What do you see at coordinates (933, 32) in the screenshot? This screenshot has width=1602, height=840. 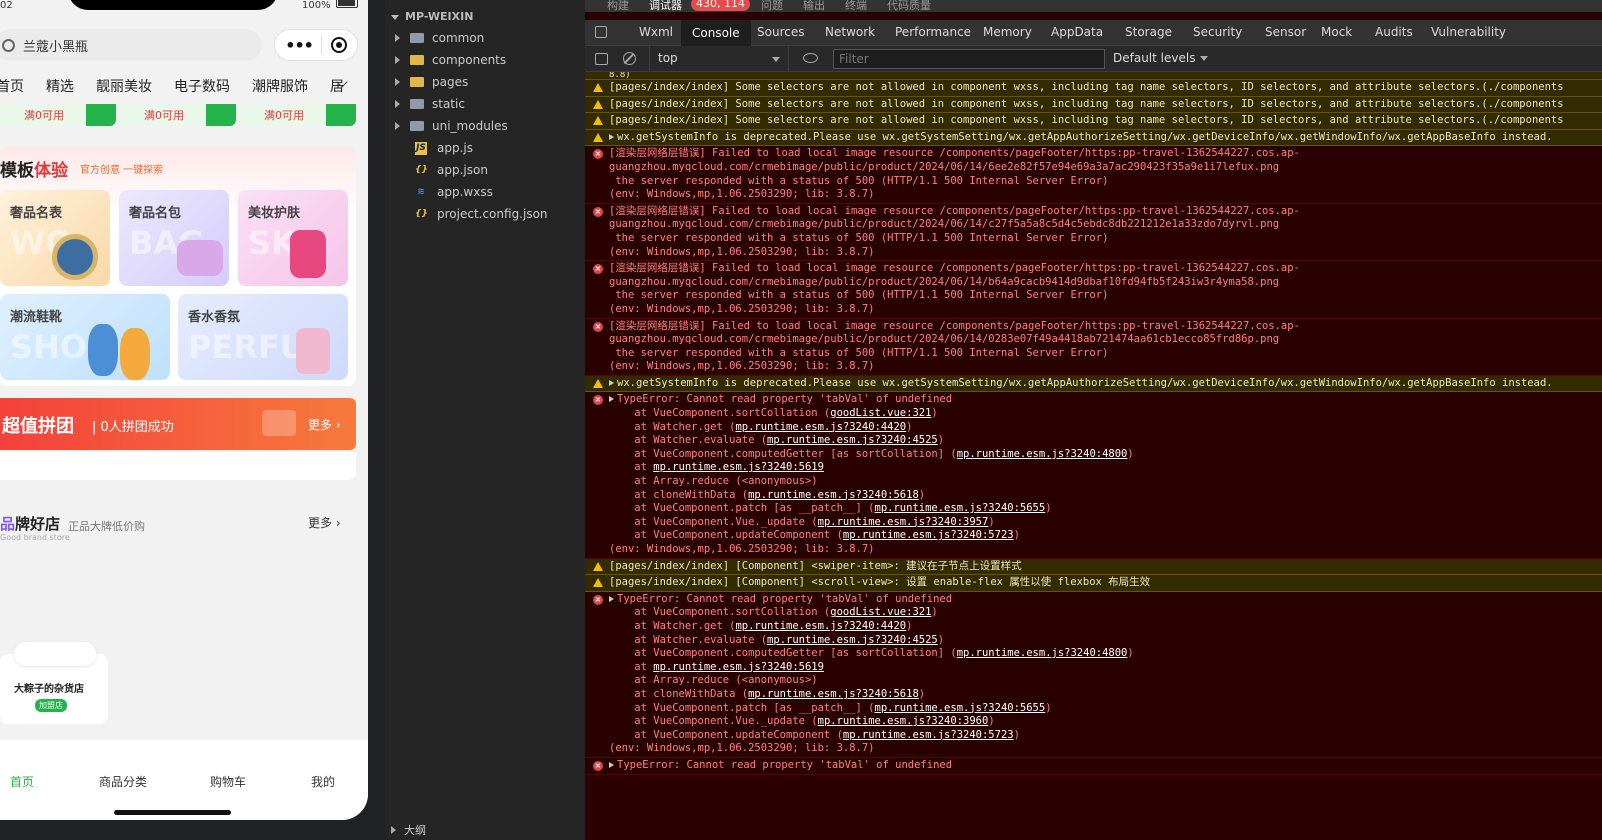 I see `tab-performance: Performance` at bounding box center [933, 32].